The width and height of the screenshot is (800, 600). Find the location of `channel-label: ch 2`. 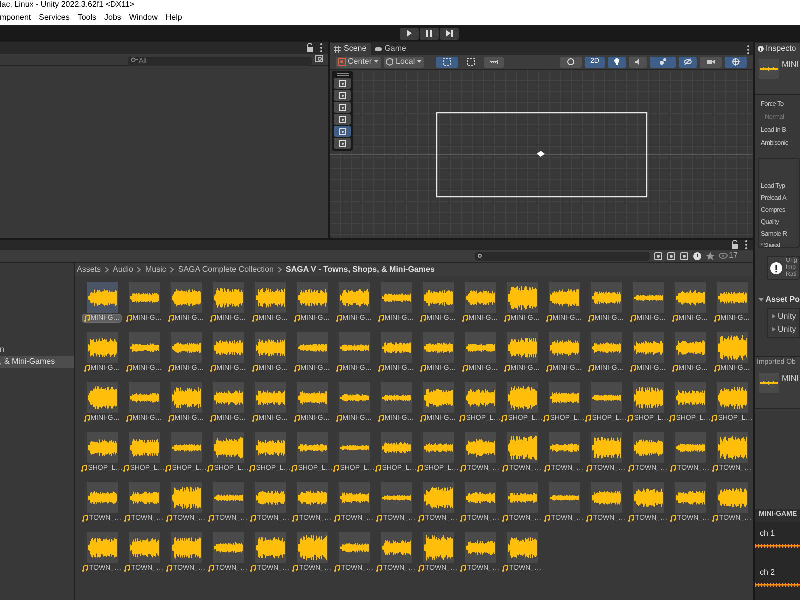

channel-label: ch 2 is located at coordinates (767, 573).